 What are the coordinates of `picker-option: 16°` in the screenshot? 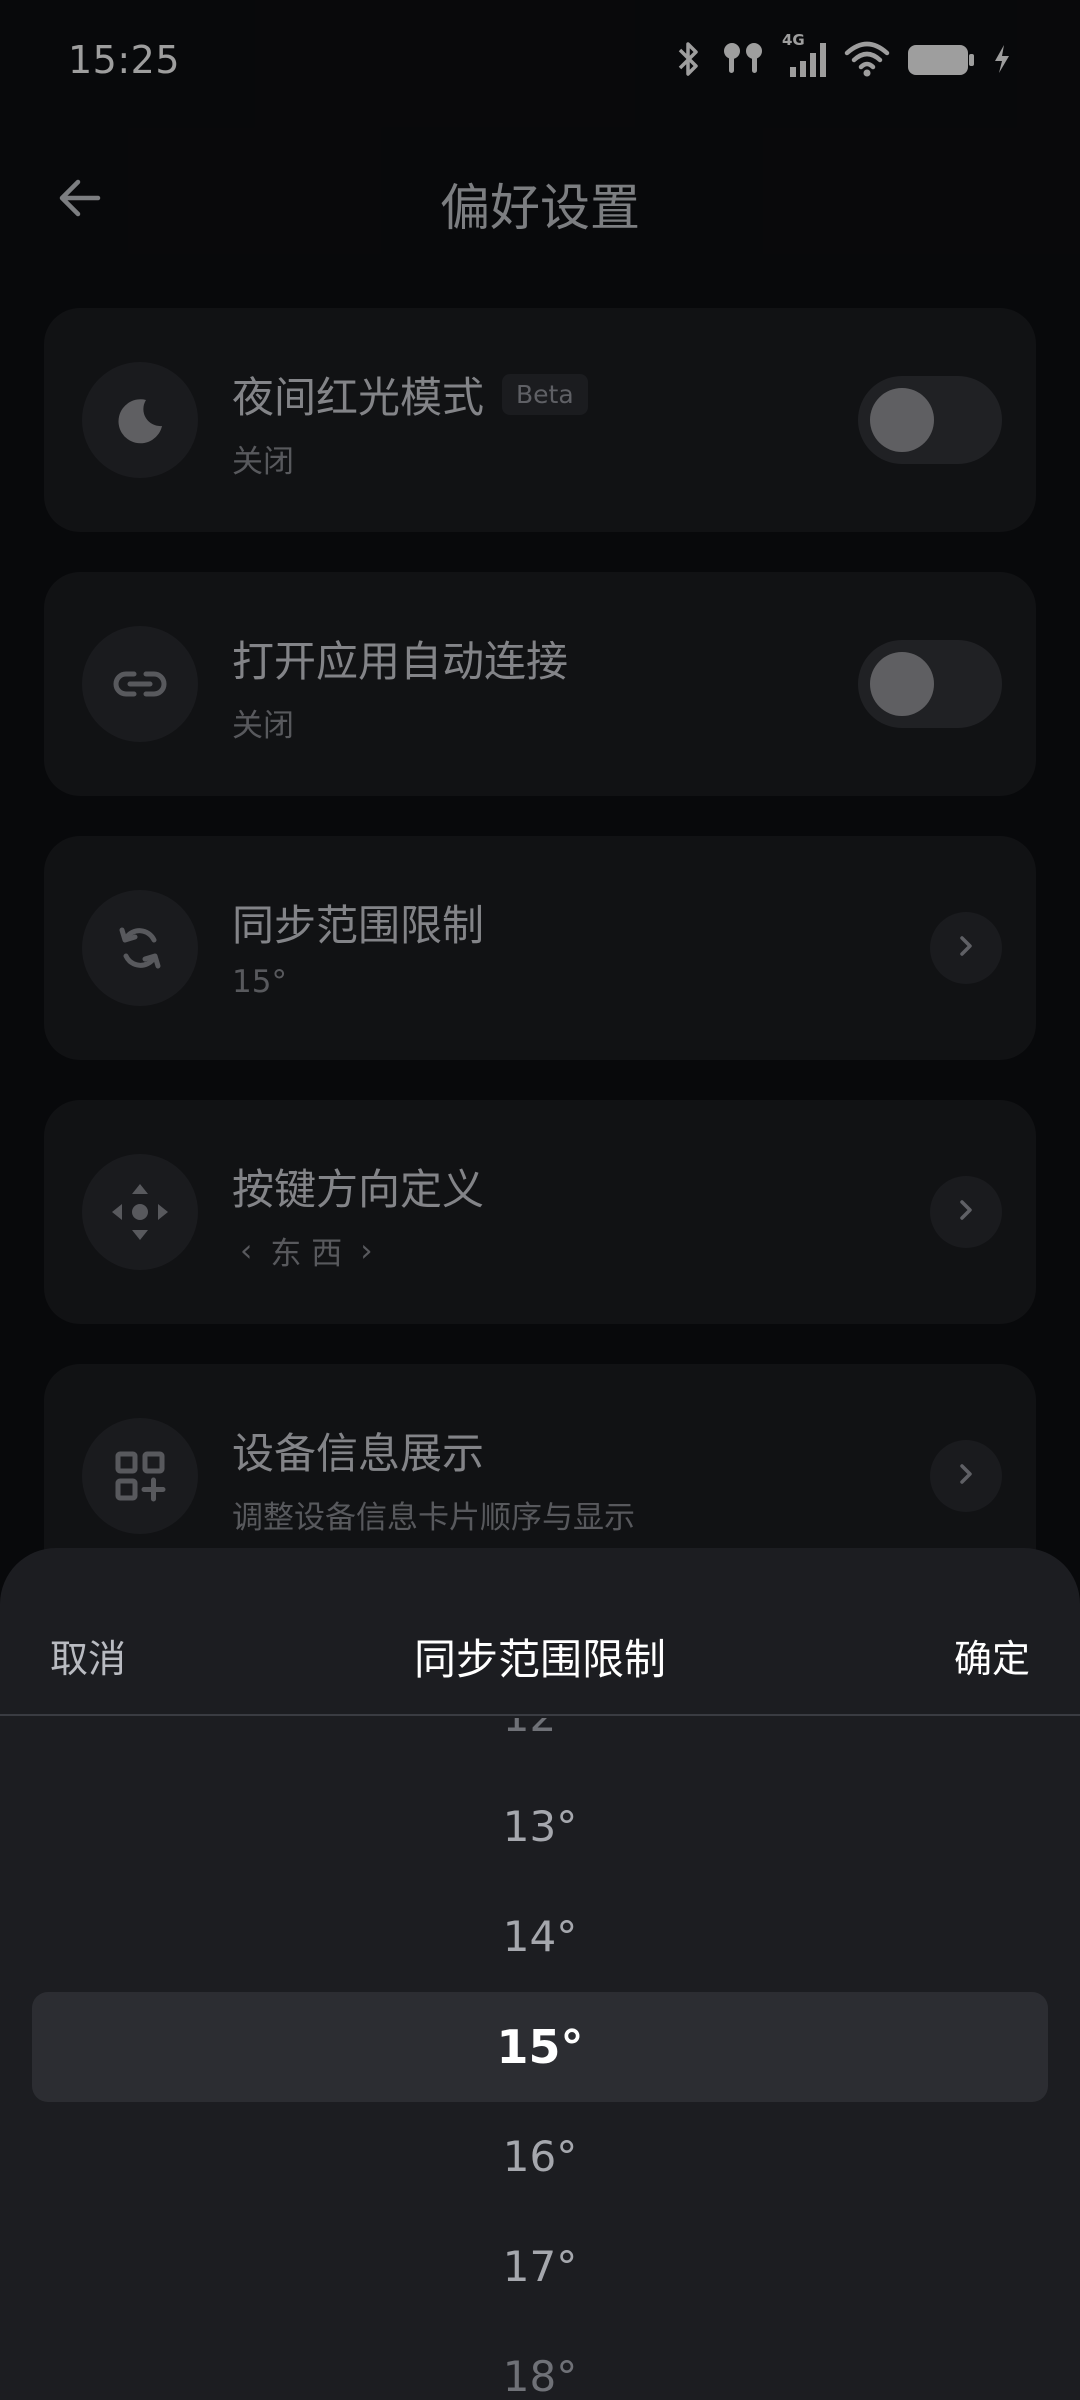 It's located at (540, 2157).